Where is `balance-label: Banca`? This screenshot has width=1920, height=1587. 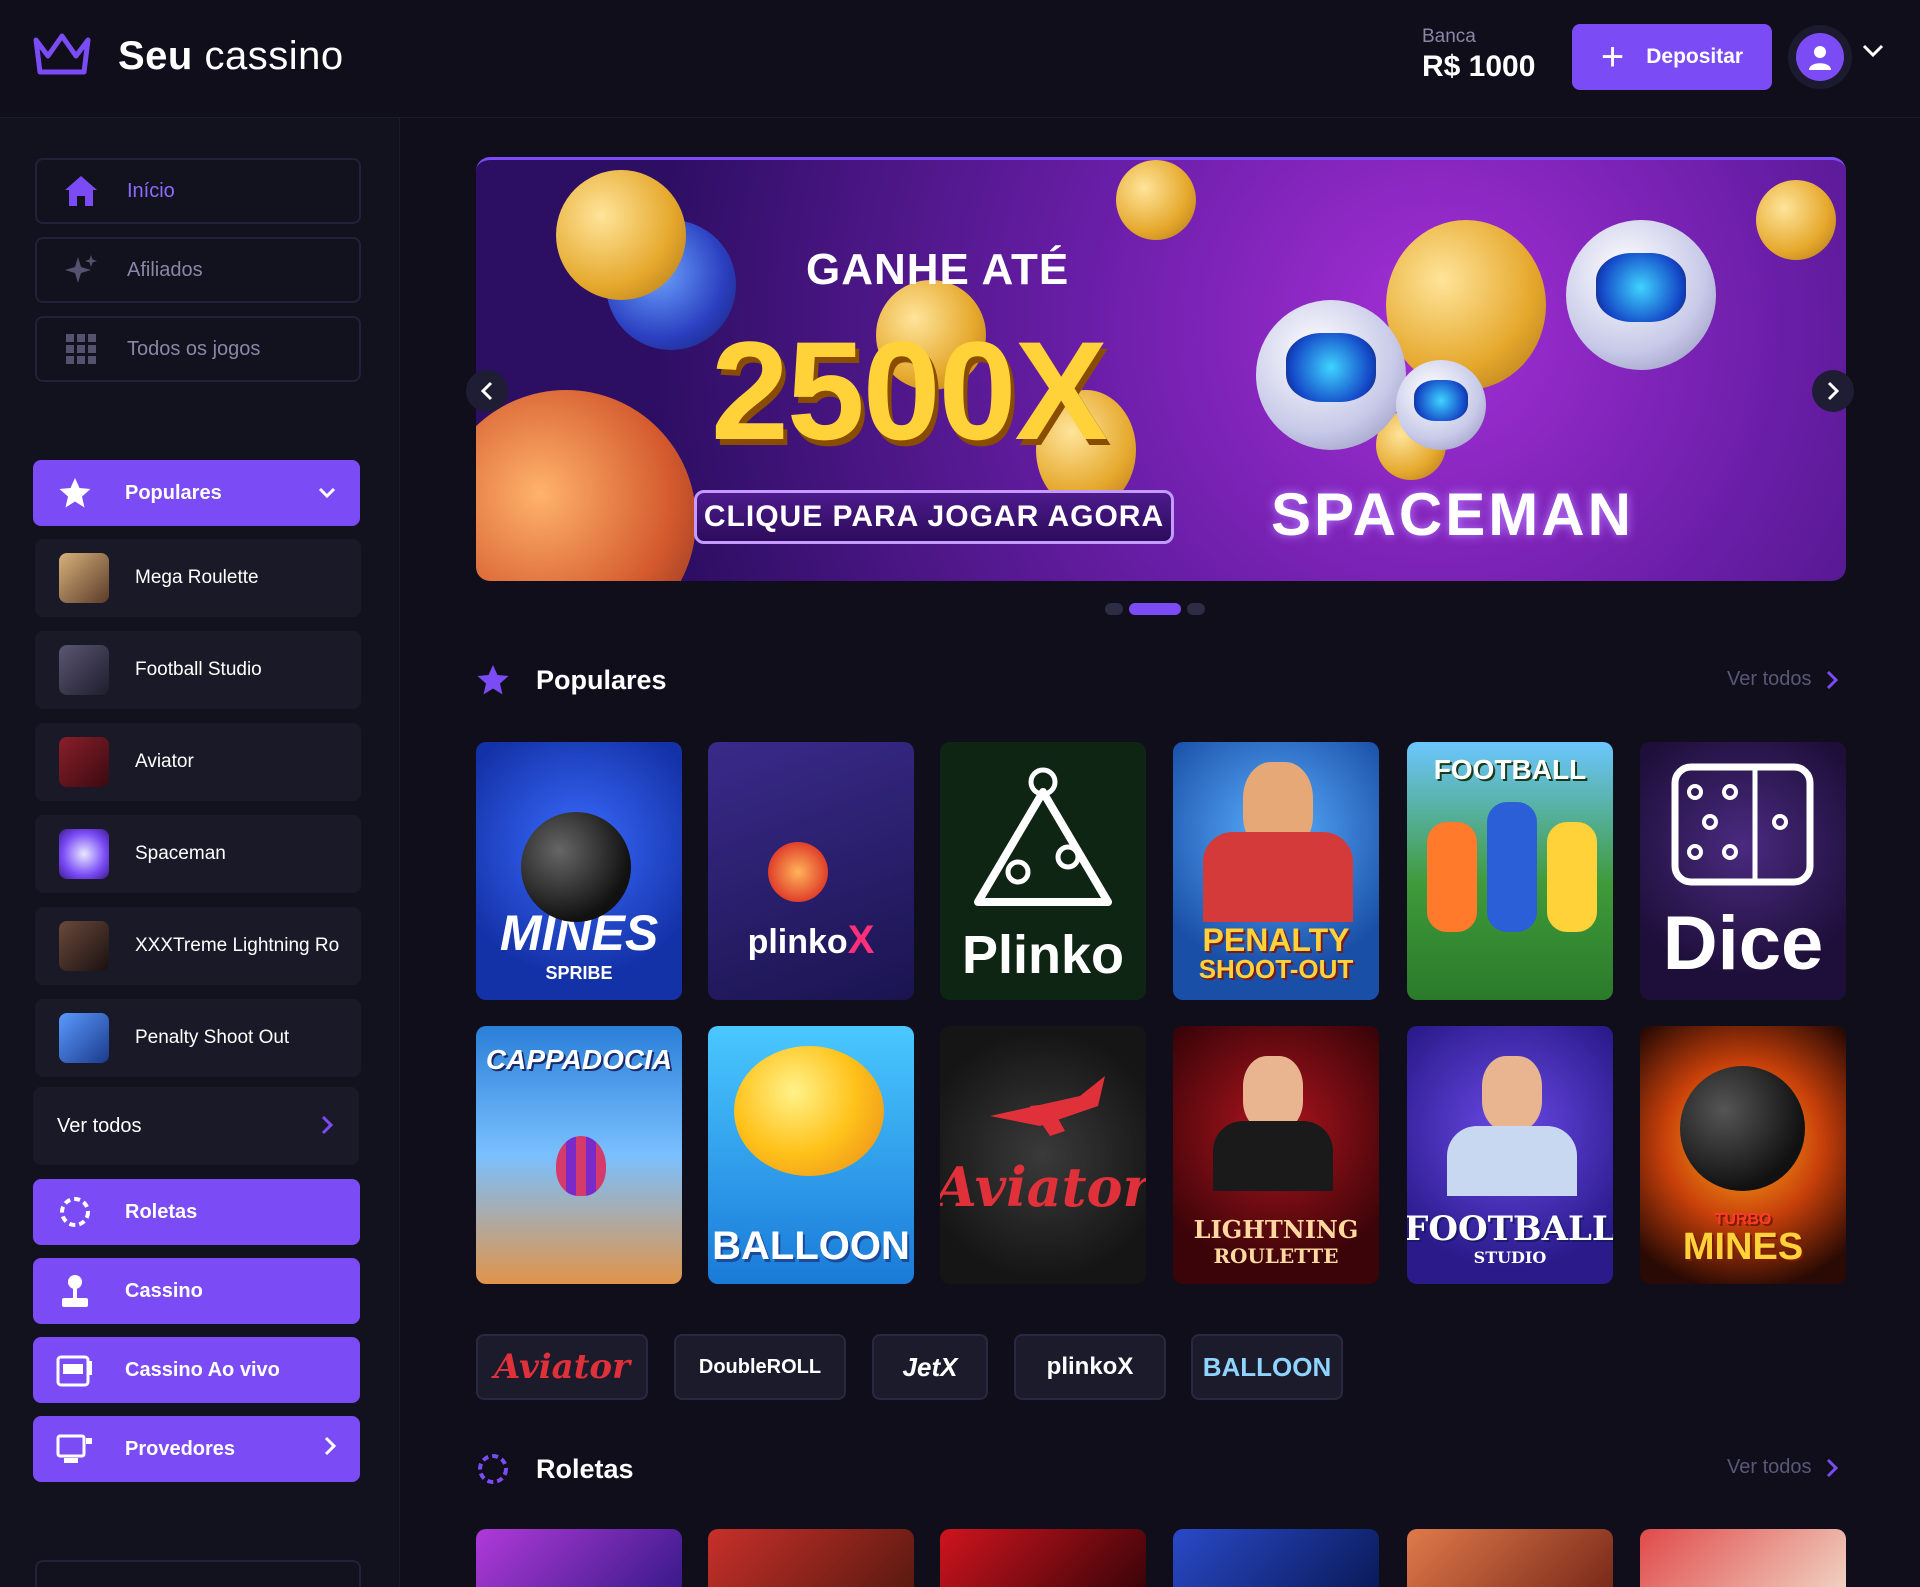 balance-label: Banca is located at coordinates (1449, 36).